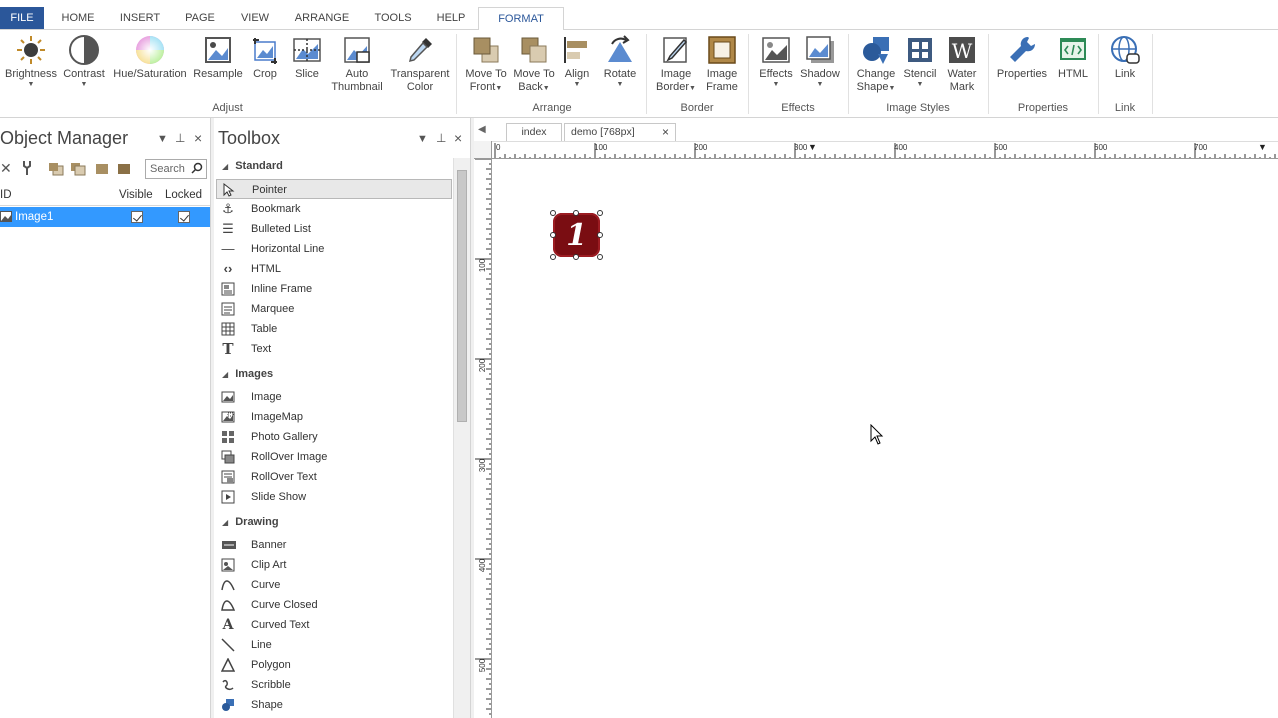 The image size is (1278, 718). I want to click on move-to-back-button: Move To Back▼, so click(534, 64).